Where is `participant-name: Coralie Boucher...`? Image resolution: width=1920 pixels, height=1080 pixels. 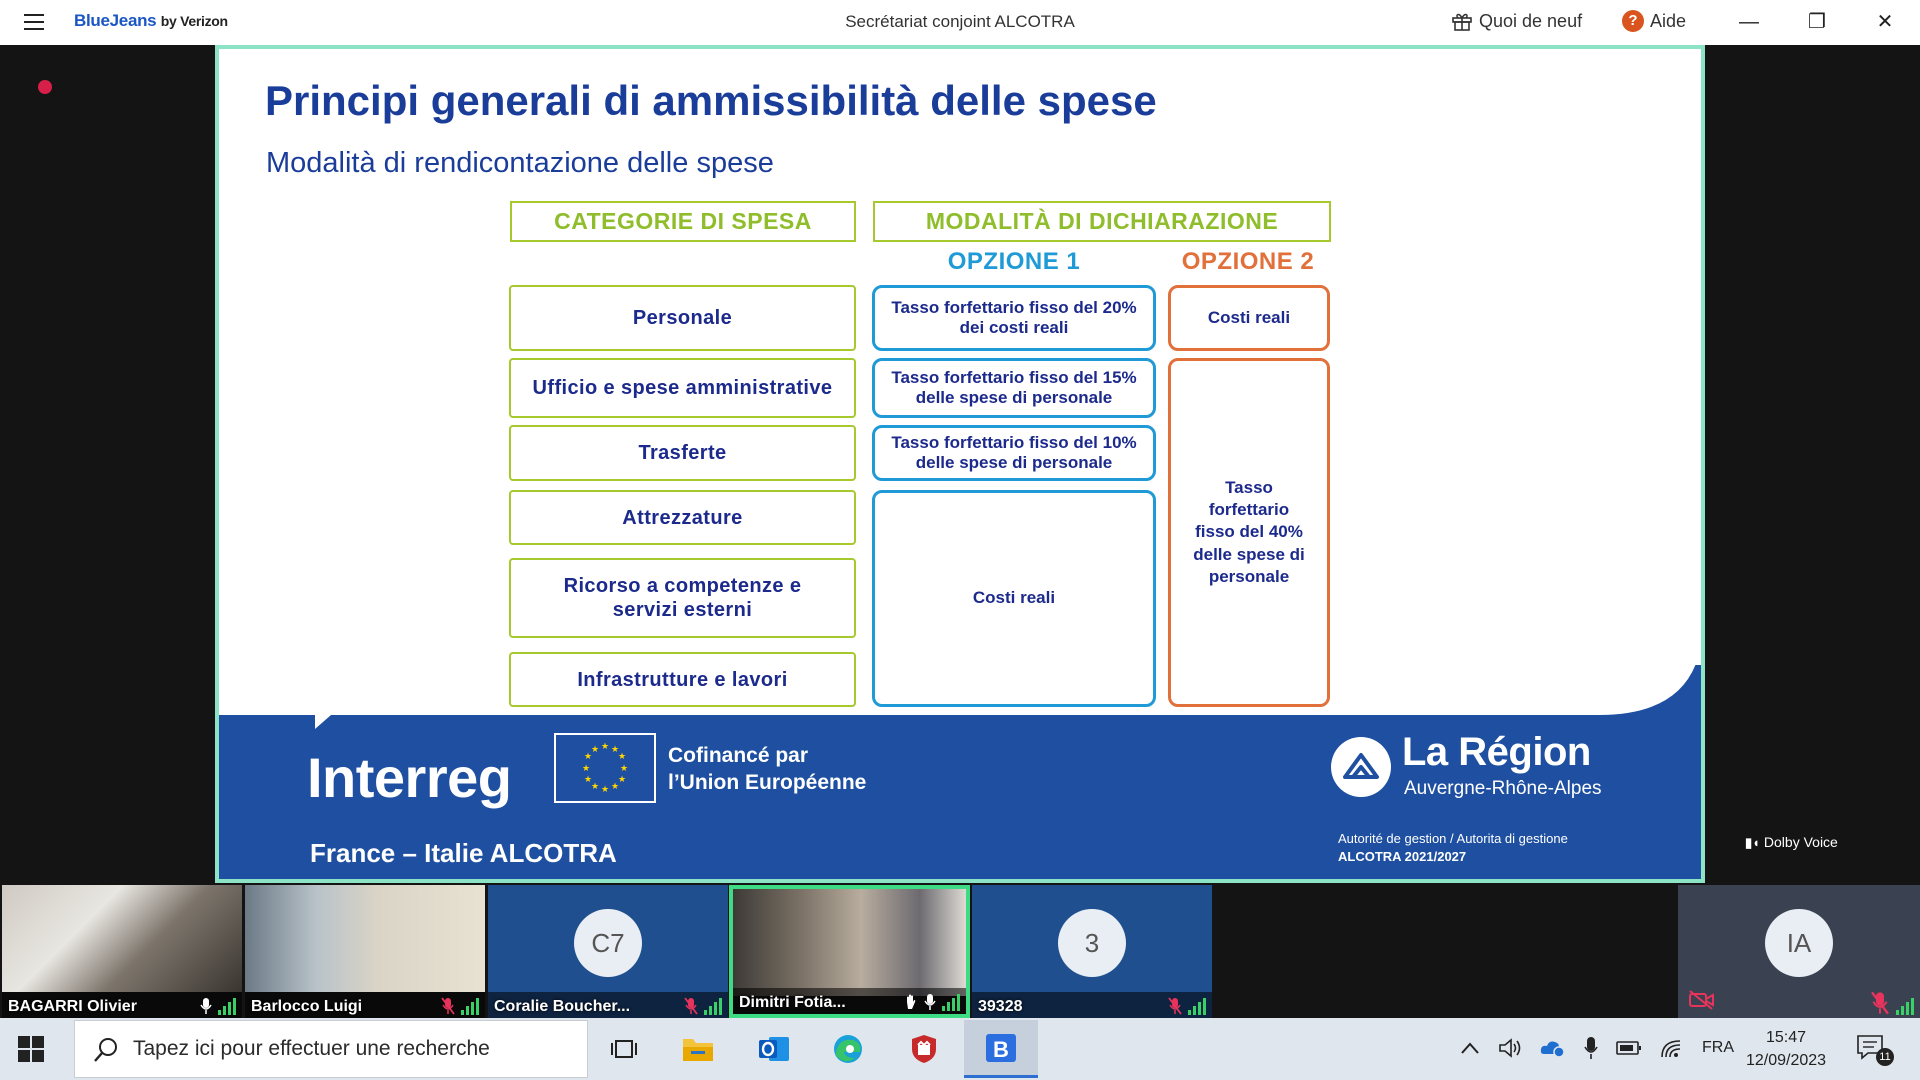
participant-name: Coralie Boucher... is located at coordinates (562, 1006).